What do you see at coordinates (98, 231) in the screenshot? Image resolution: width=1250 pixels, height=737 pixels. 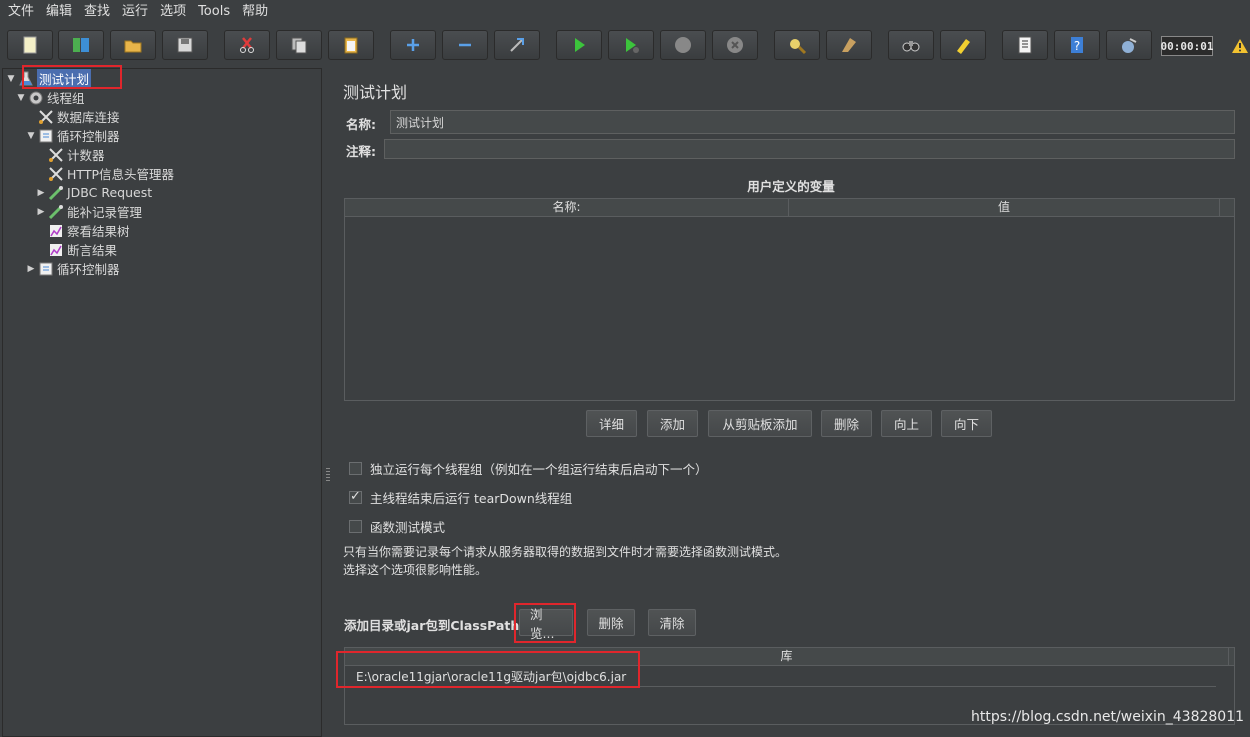 I see `tree-node-label: 察看结果树` at bounding box center [98, 231].